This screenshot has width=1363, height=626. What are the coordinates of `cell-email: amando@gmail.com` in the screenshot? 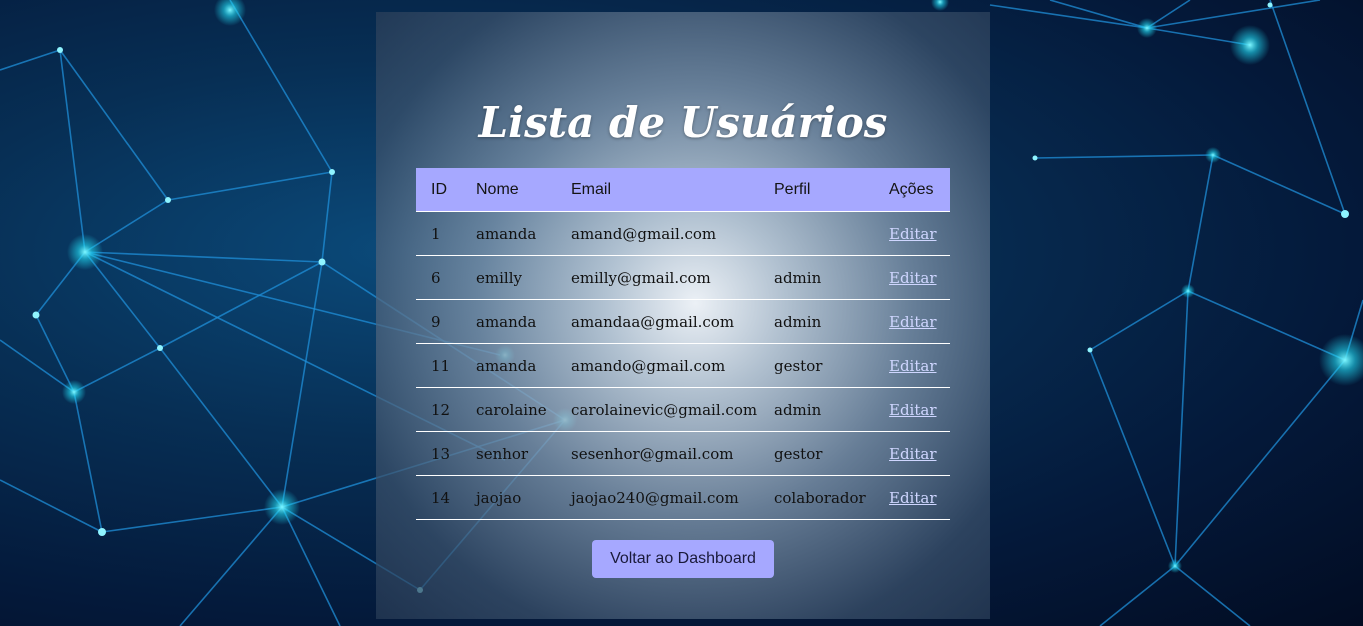 It's located at (657, 365).